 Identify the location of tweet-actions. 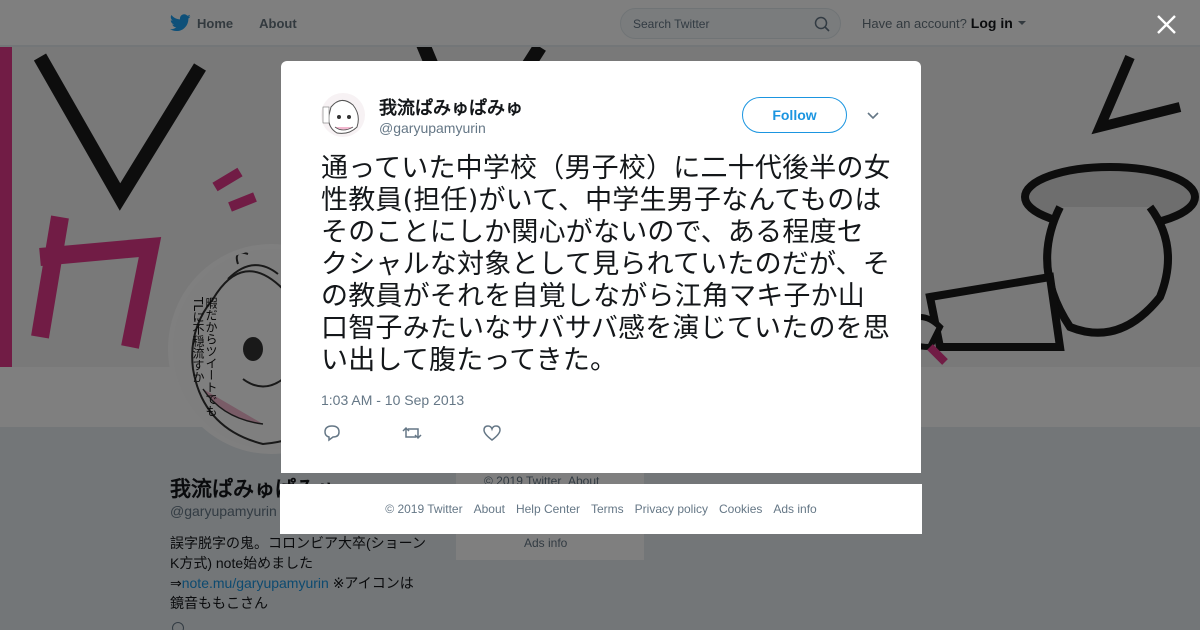
(412, 433).